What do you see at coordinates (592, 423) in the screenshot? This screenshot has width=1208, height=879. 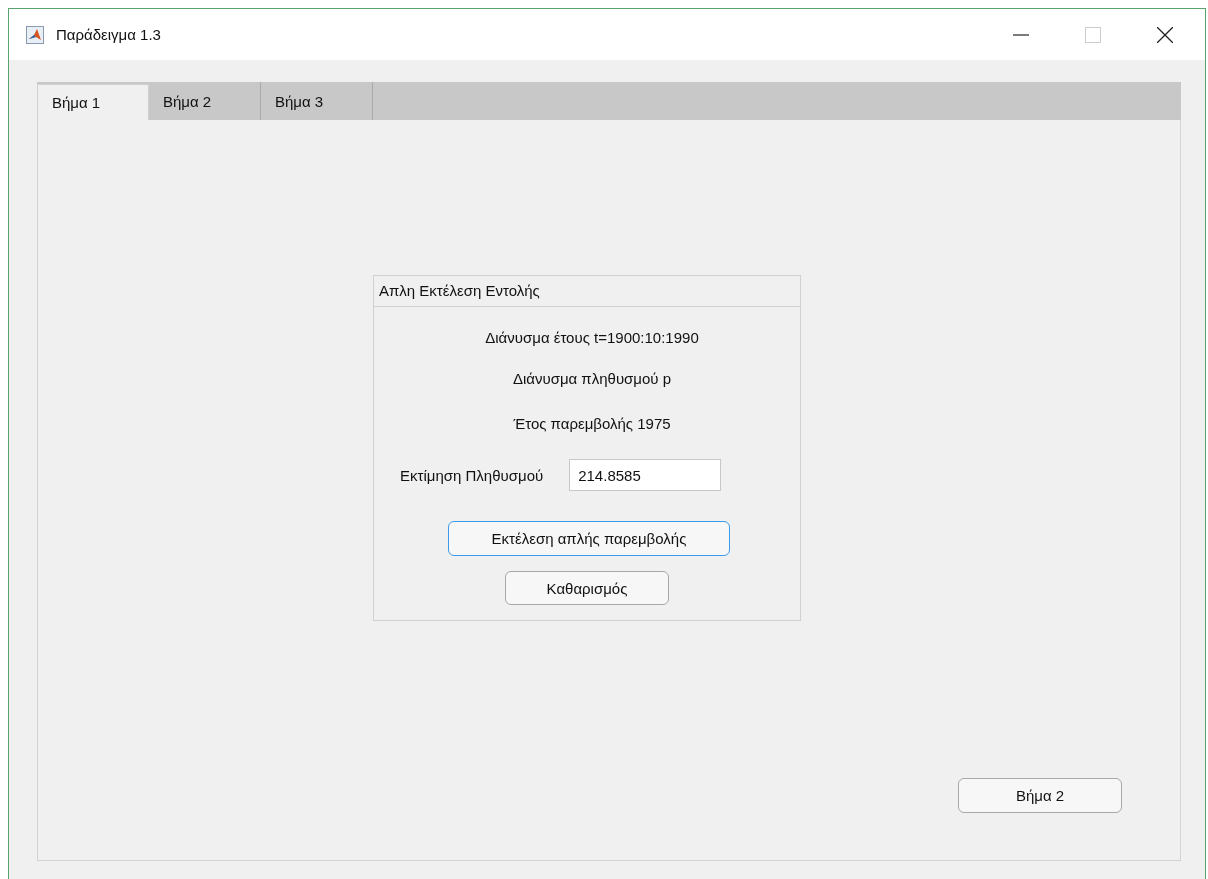 I see `label-text: Έτος παρεμβολής 1975` at bounding box center [592, 423].